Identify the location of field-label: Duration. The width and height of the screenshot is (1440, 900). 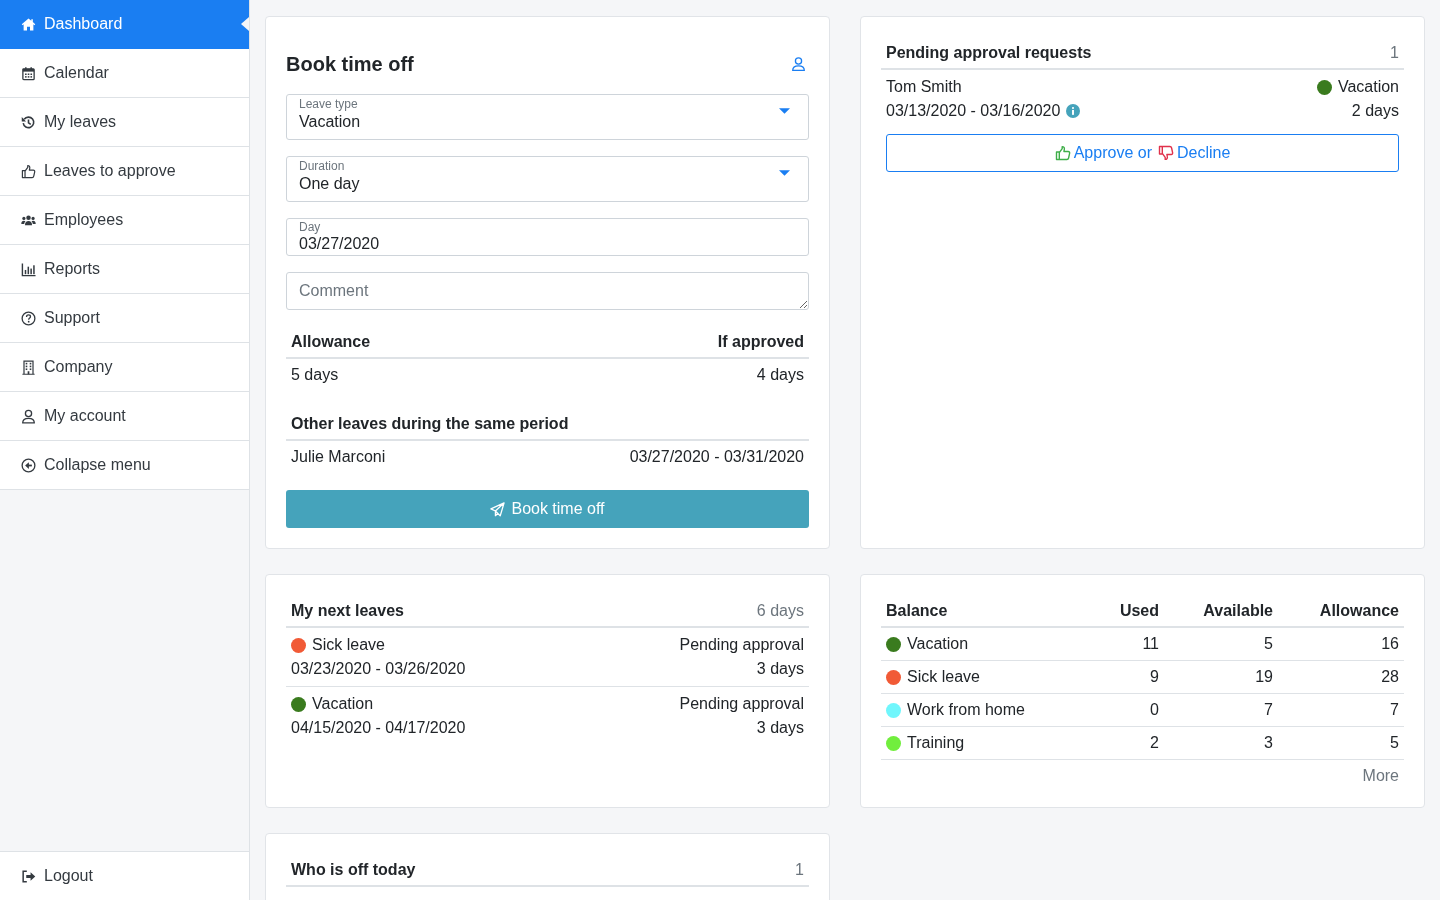
(322, 166).